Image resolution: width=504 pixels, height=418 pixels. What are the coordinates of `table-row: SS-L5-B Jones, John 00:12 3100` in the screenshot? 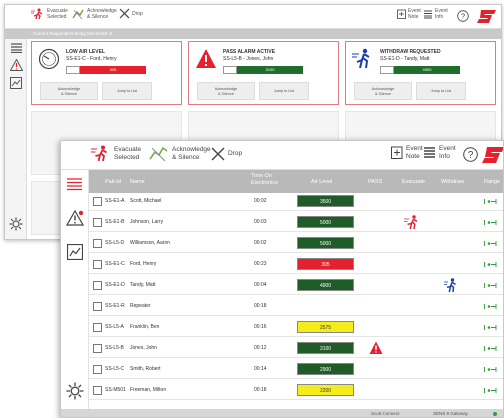 It's located at (296, 349).